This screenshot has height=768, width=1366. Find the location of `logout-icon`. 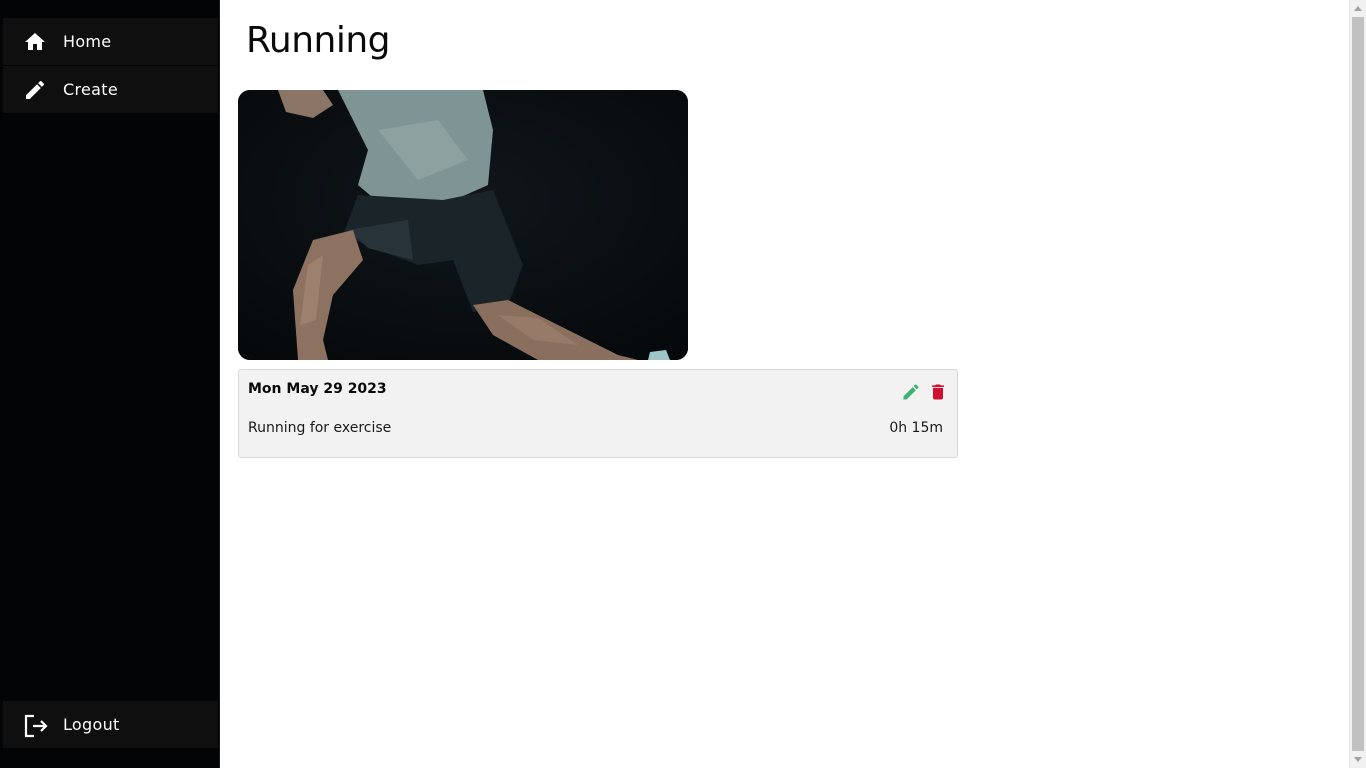

logout-icon is located at coordinates (35, 725).